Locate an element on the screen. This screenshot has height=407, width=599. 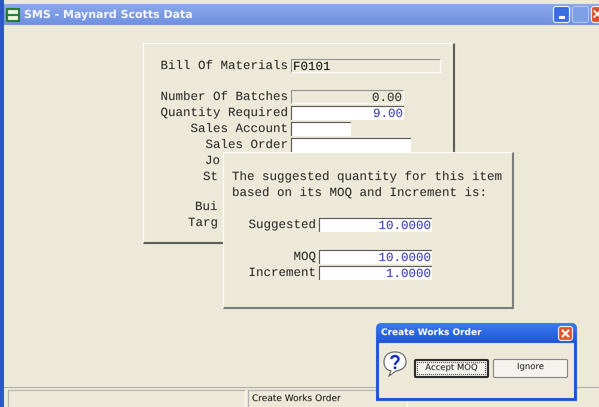
minimize-button is located at coordinates (561, 14).